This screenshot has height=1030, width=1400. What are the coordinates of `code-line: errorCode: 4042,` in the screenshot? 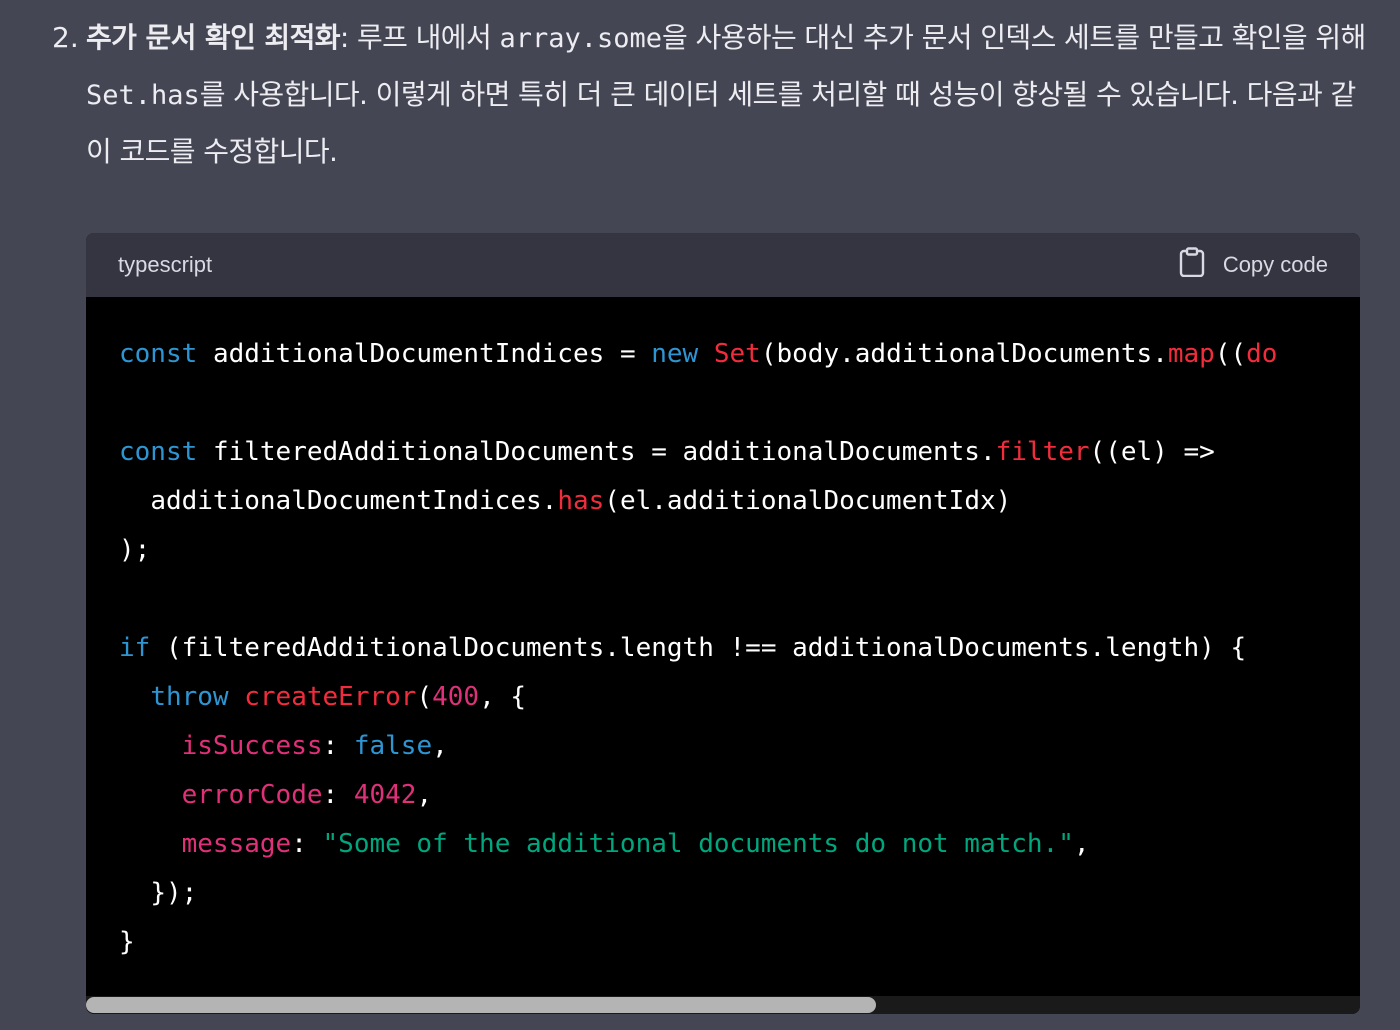 It's located at (307, 795).